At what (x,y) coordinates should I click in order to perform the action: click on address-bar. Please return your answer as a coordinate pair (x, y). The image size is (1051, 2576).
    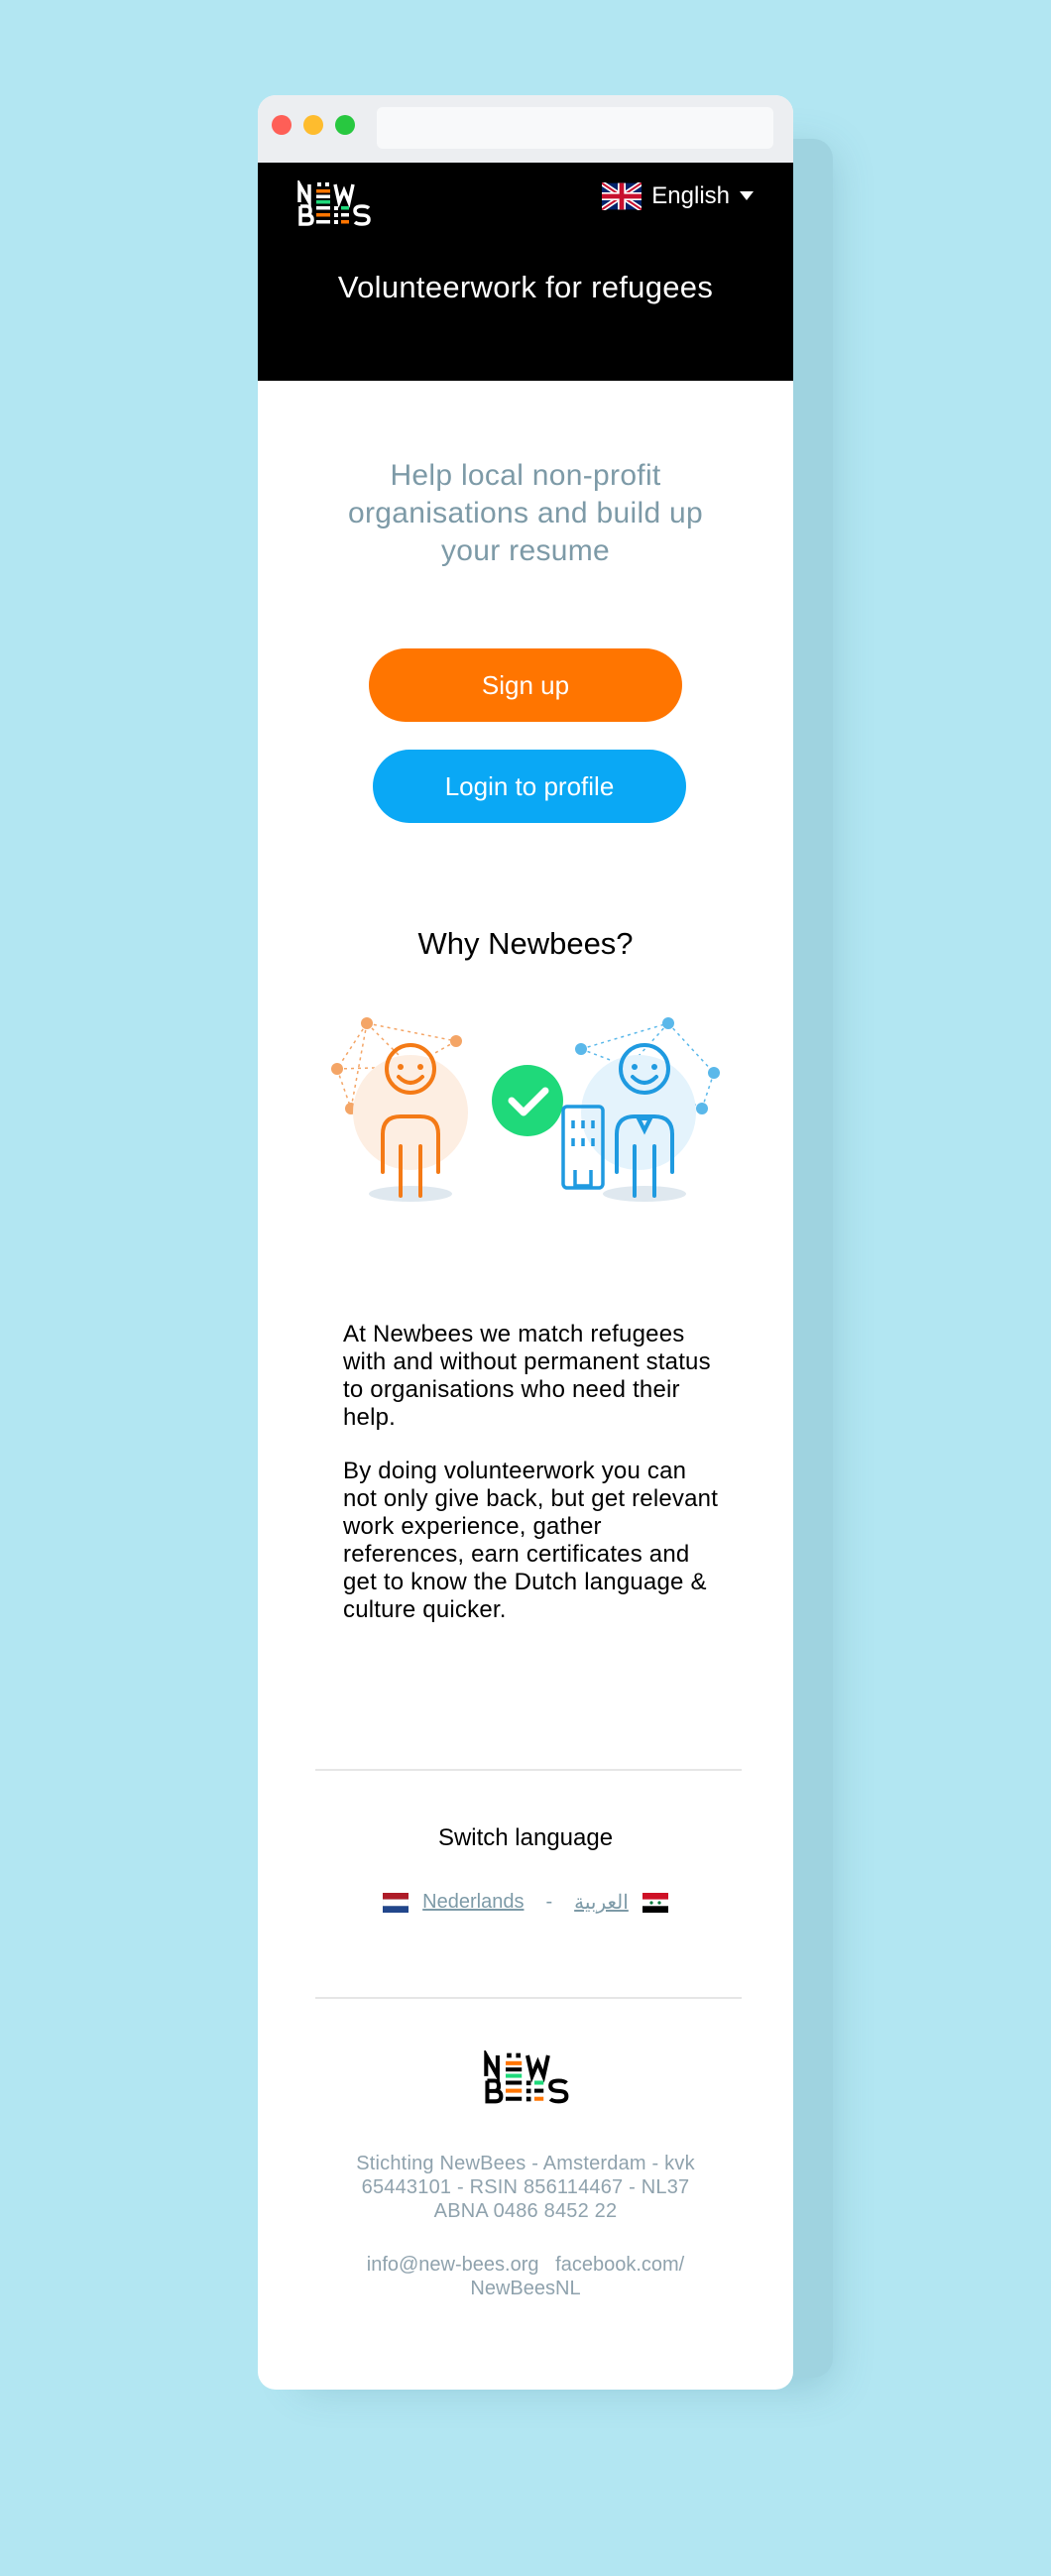
    Looking at the image, I should click on (575, 128).